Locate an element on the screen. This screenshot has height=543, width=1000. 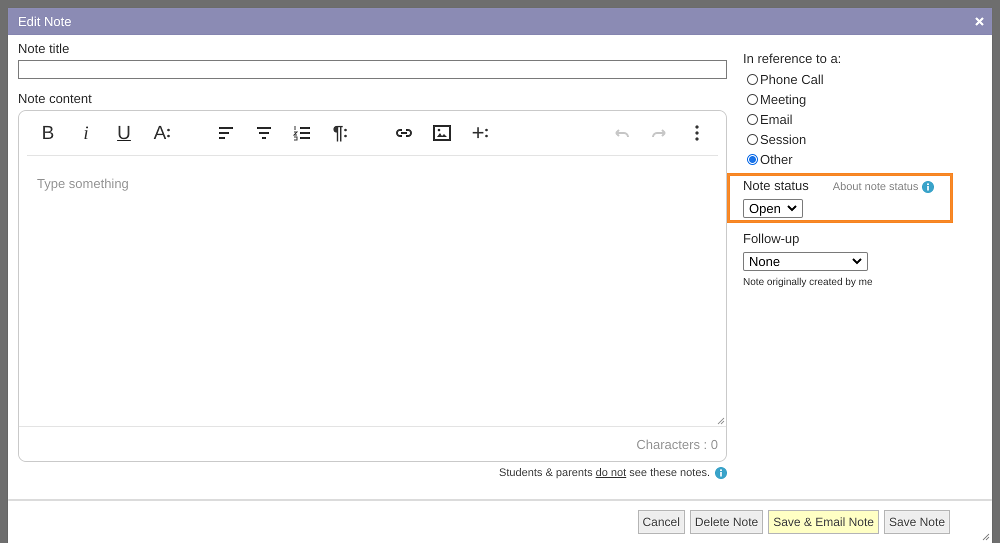
field-label: Note content is located at coordinates (55, 98).